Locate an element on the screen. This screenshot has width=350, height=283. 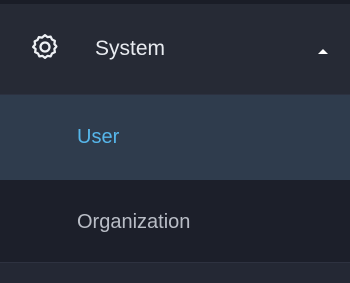
gear-icon is located at coordinates (45, 47).